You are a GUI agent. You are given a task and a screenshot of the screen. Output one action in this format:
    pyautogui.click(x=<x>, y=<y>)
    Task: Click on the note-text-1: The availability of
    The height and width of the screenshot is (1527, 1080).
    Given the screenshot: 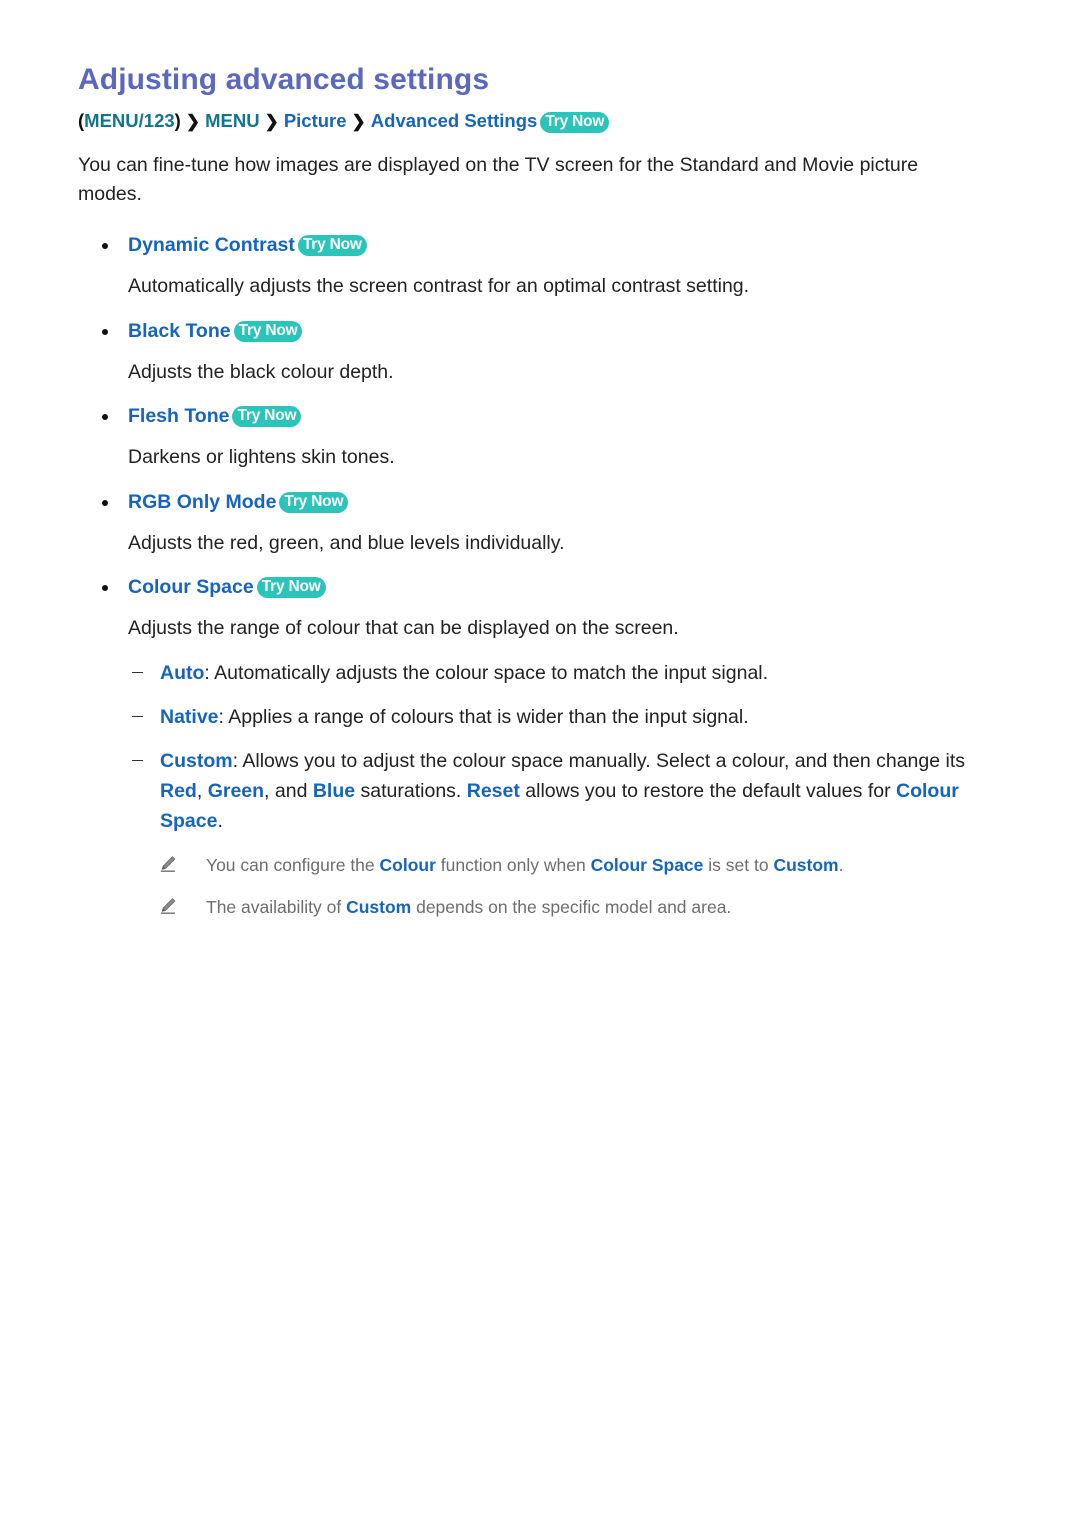 What is the action you would take?
    pyautogui.click(x=276, y=907)
    